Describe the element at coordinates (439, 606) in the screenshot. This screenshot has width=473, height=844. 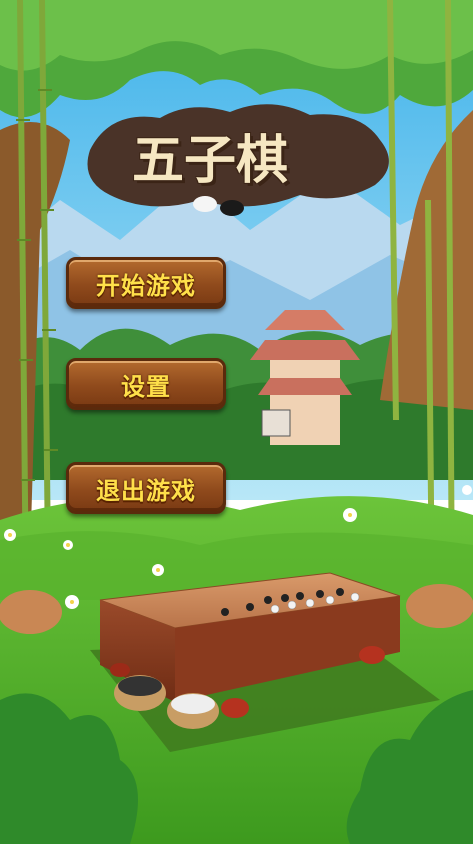
I see `rock-right` at that location.